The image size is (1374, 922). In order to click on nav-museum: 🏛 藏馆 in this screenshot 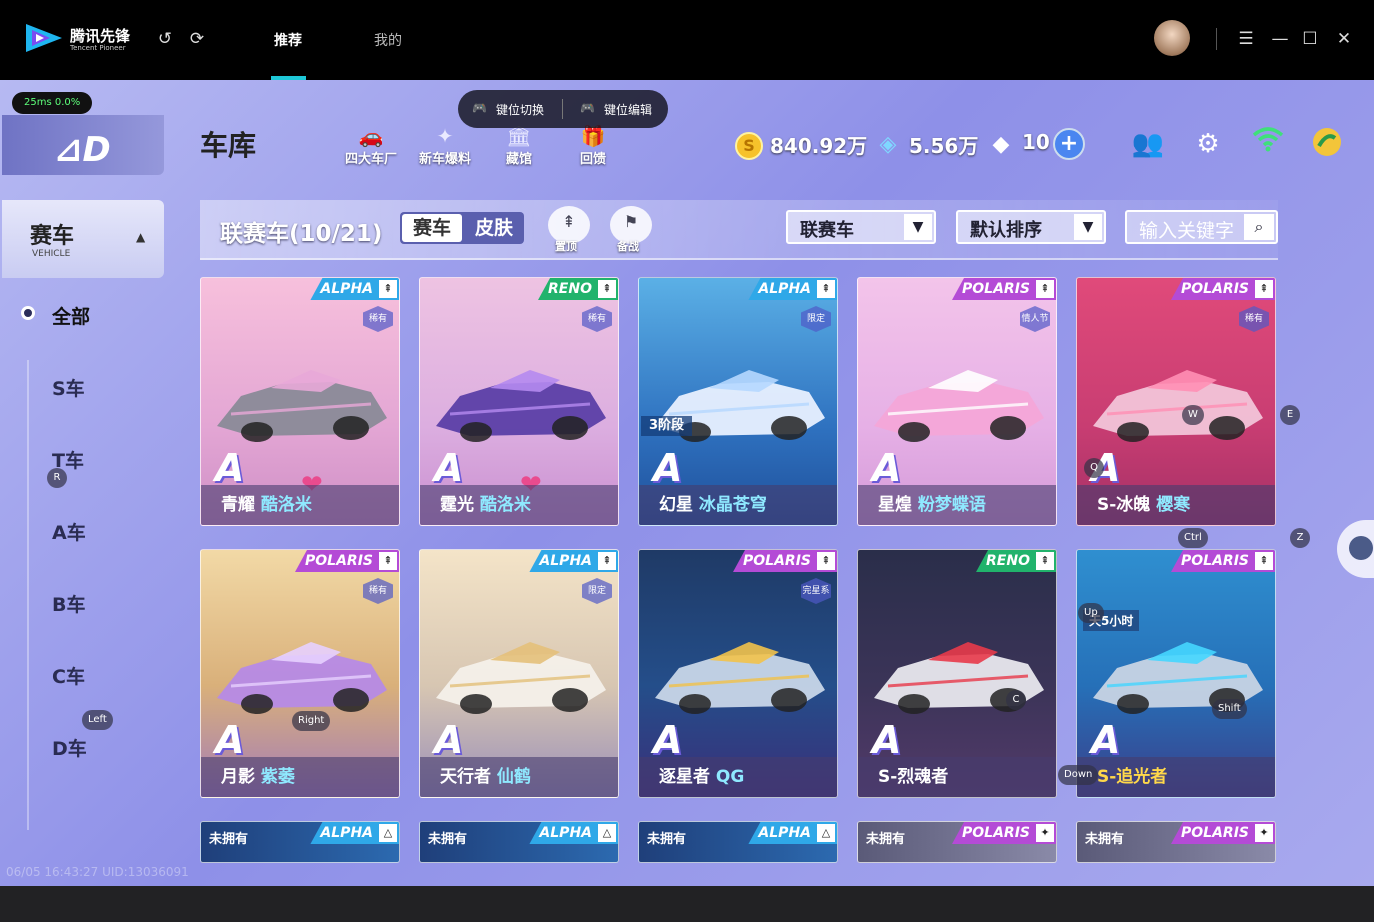, I will do `click(519, 147)`.